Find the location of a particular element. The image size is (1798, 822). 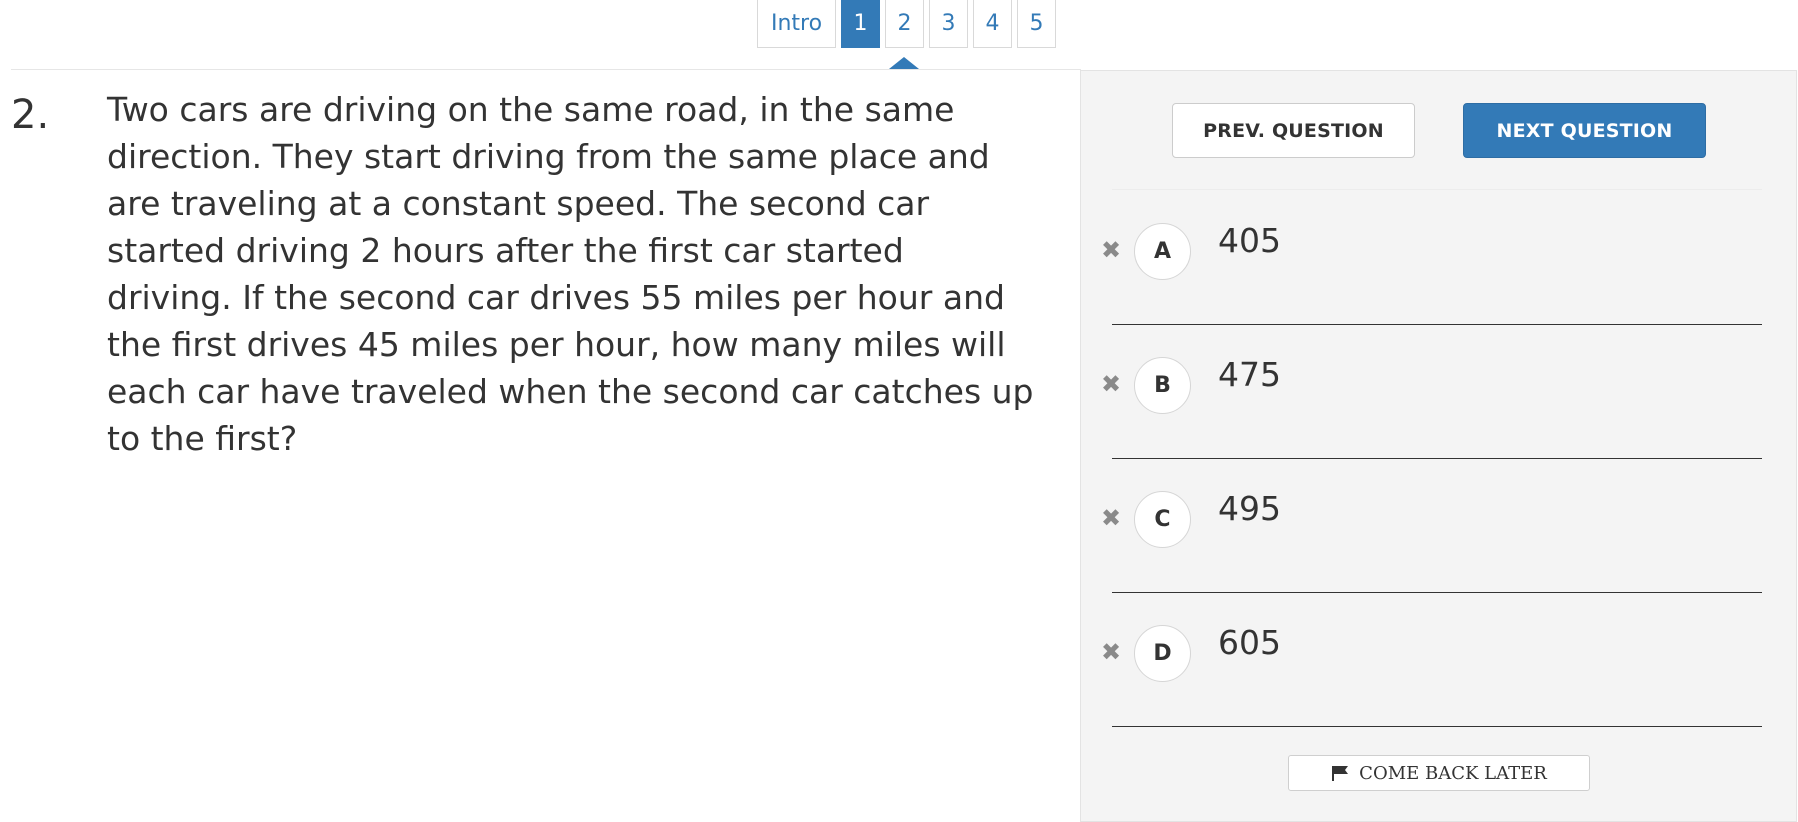

choice-value-d: 605 is located at coordinates (1249, 642).